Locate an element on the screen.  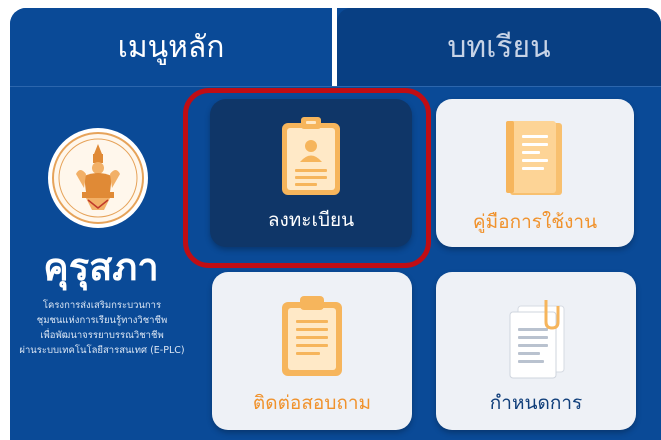
tab-main-menu: เมนูหลัก is located at coordinates (171, 47).